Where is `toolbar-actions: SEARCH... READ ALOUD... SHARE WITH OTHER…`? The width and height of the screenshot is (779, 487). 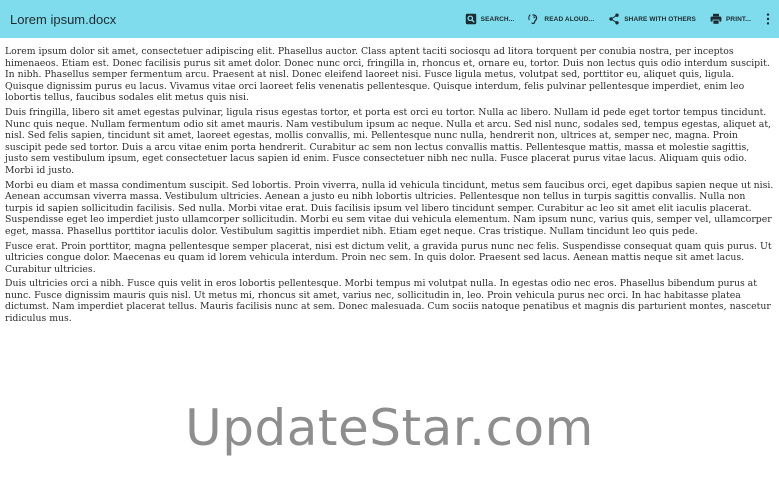
toolbar-actions: SEARCH... READ ALOUD... SHARE WITH OTHER… is located at coordinates (612, 19).